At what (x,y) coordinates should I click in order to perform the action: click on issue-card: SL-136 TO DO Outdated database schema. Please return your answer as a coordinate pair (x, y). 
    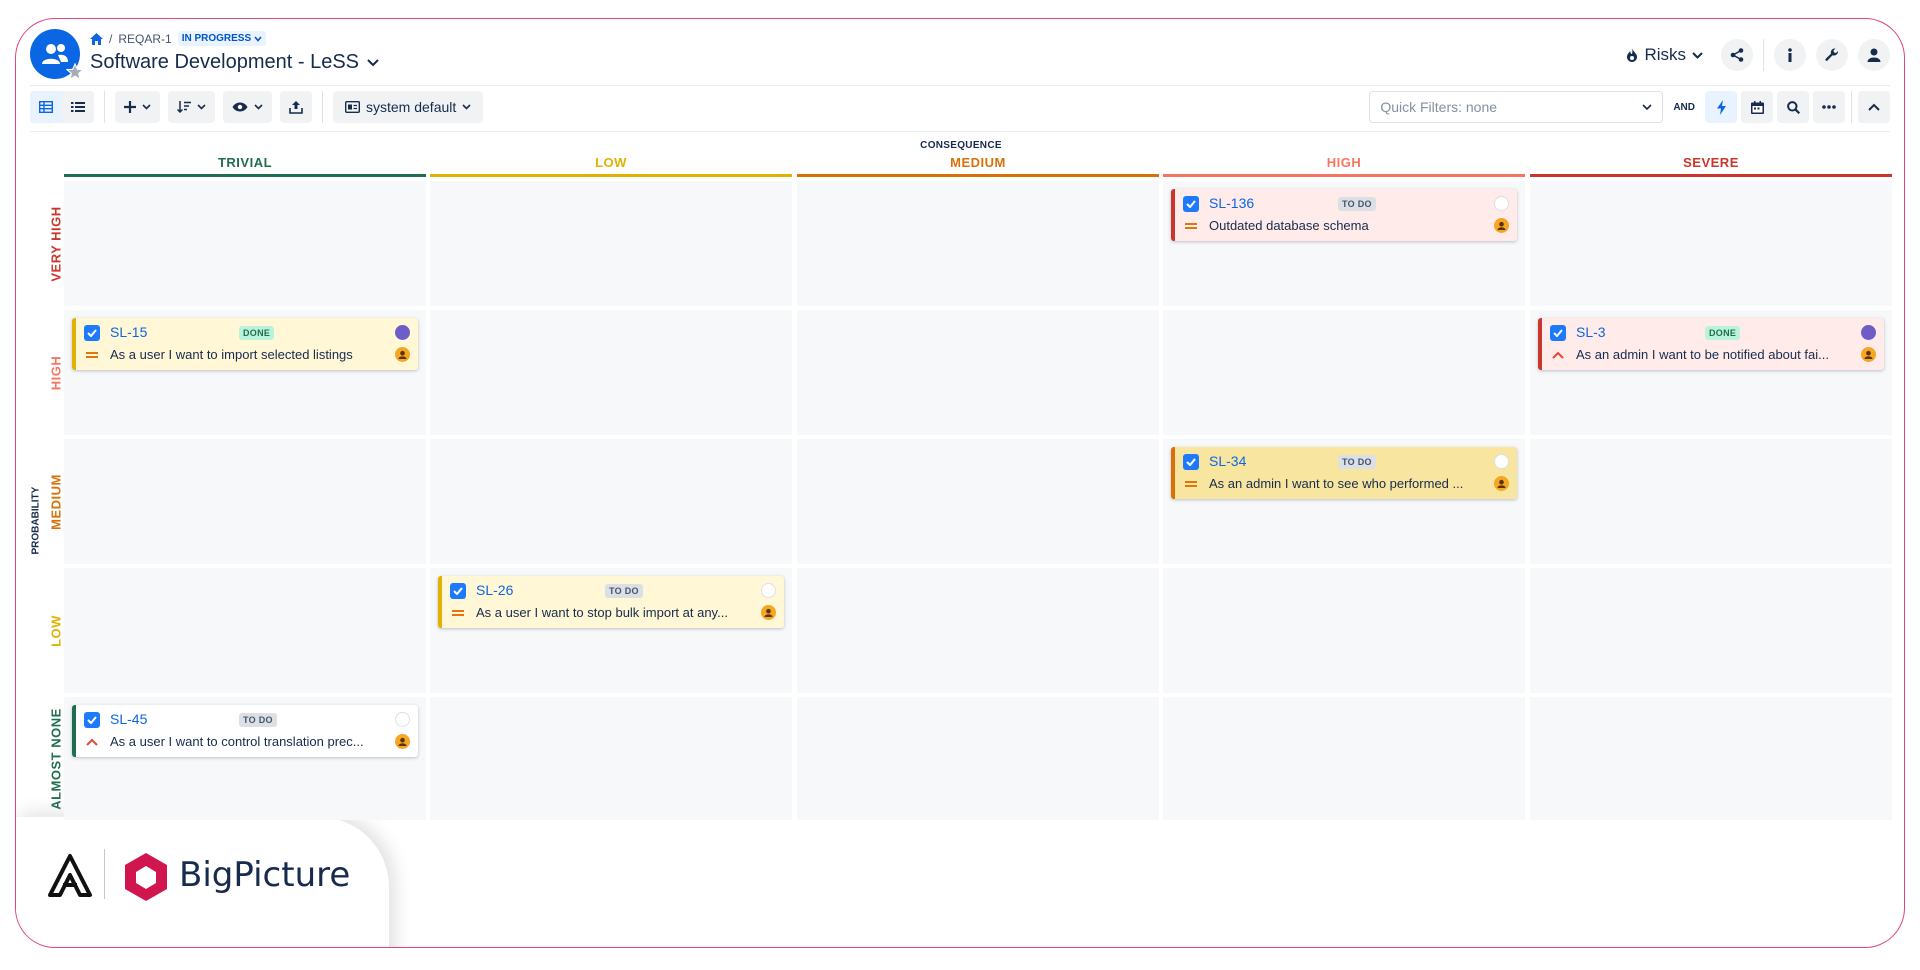
    Looking at the image, I should click on (1344, 215).